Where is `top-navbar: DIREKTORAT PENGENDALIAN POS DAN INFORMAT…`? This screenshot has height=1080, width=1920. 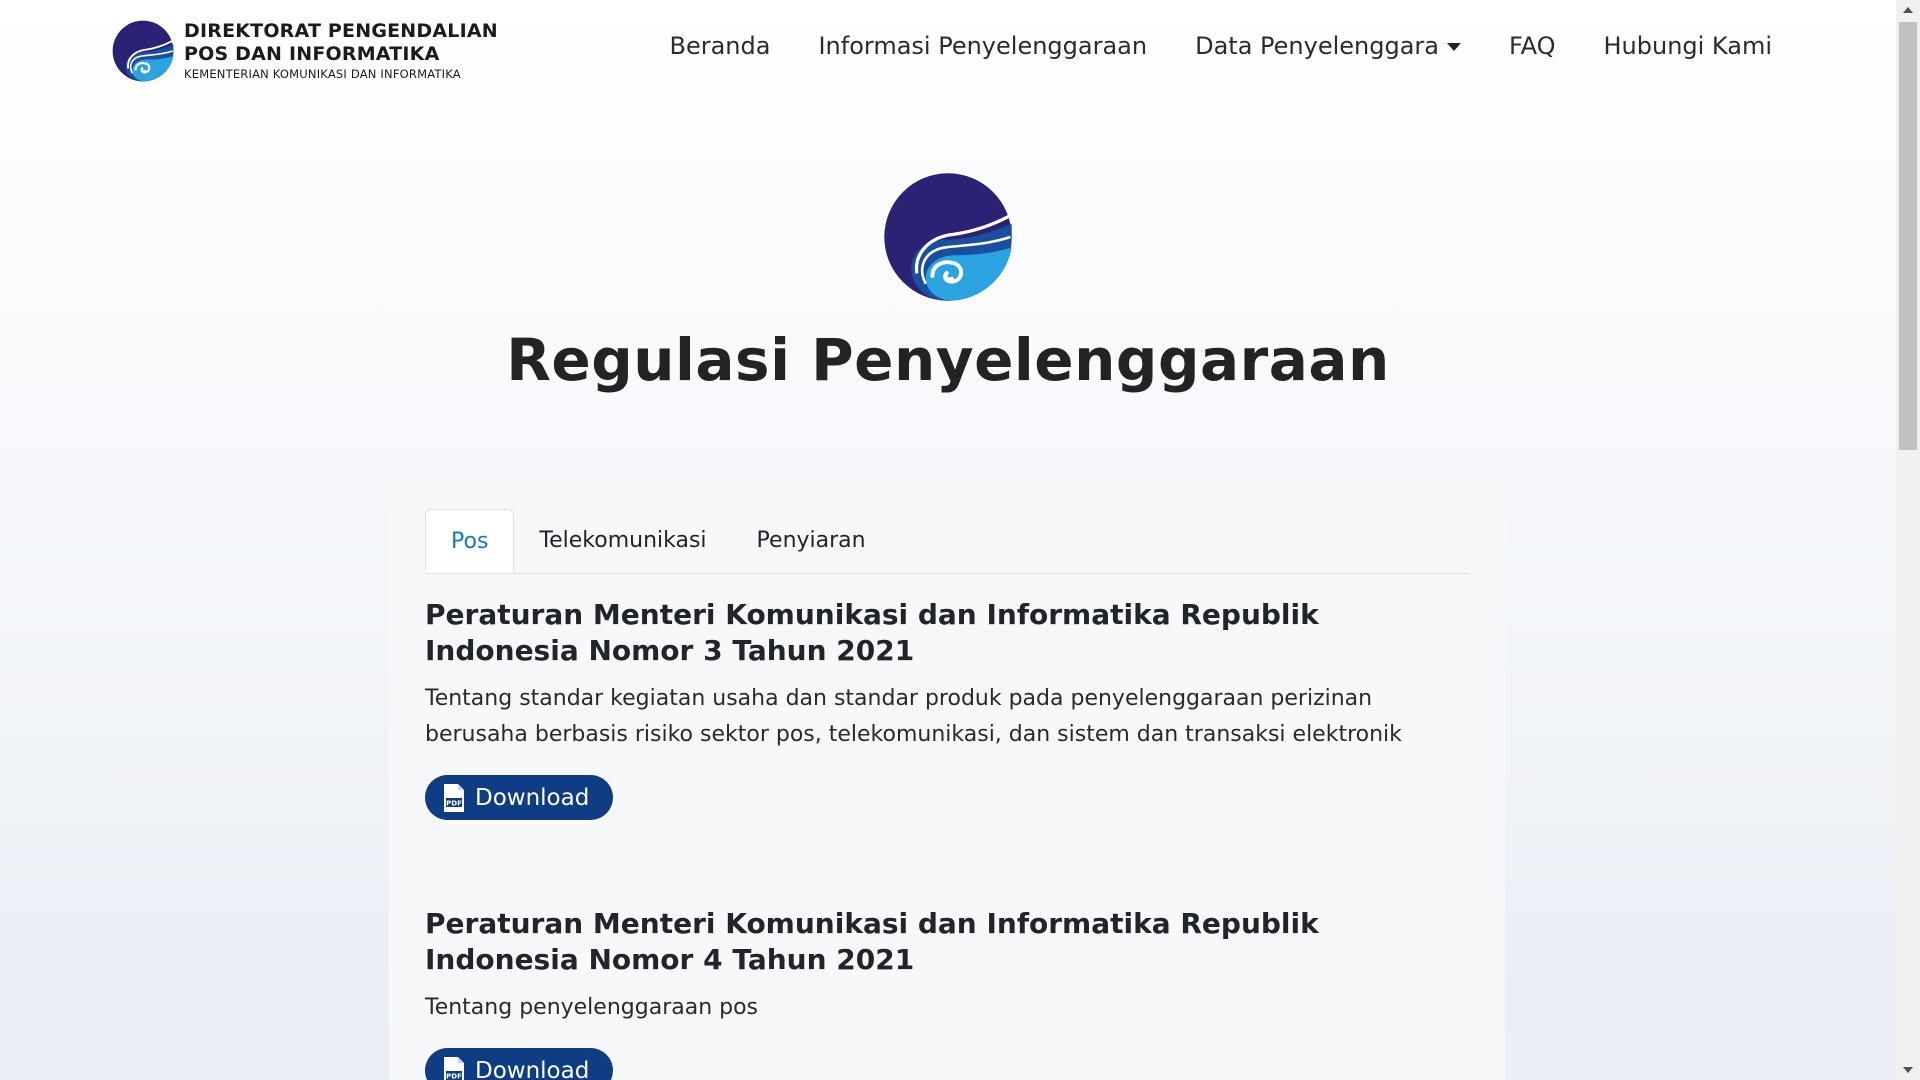
top-navbar: DIREKTORAT PENGENDALIAN POS DAN INFORMAT… is located at coordinates (948, 52).